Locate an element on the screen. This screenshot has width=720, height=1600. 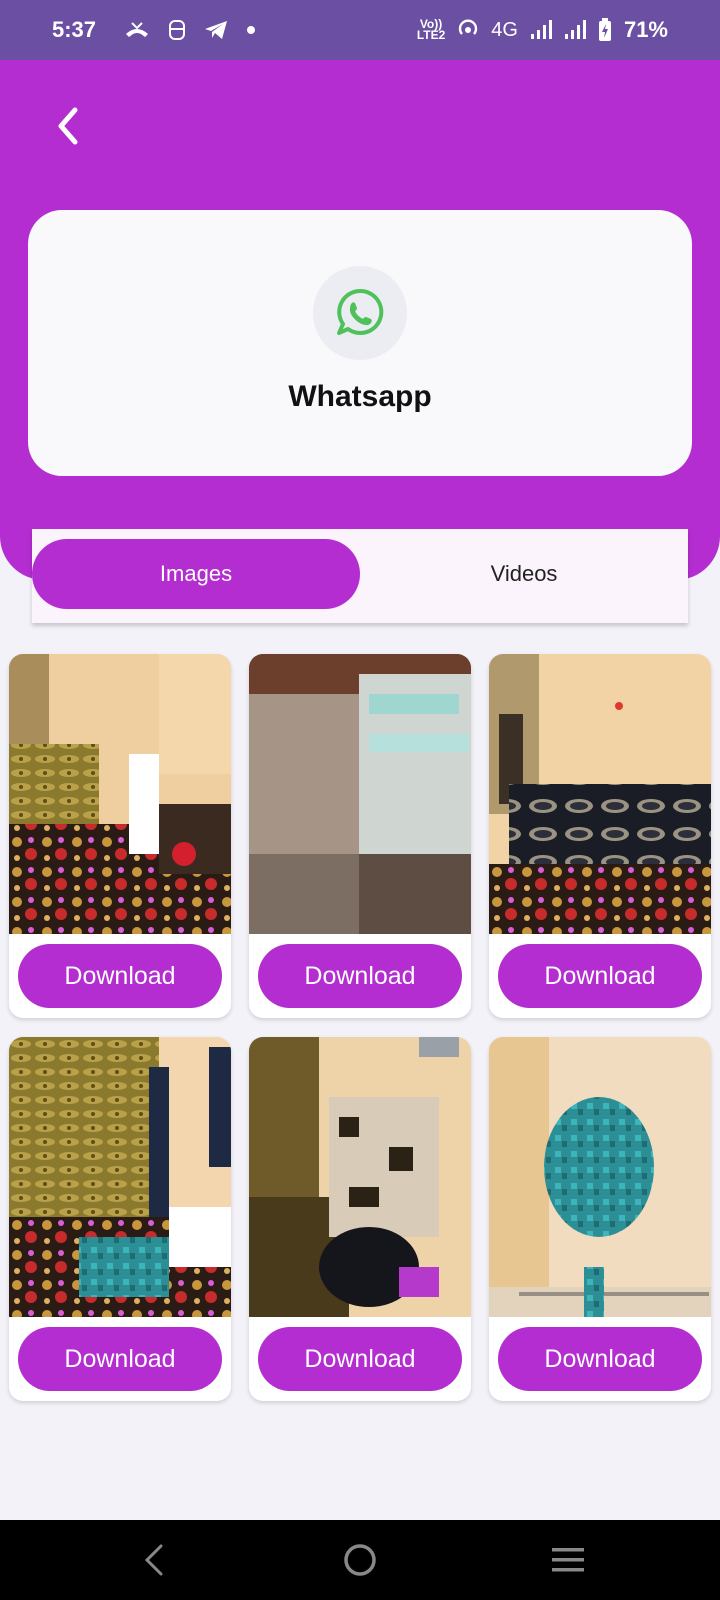
chevron-left-icon is located at coordinates (68, 126).